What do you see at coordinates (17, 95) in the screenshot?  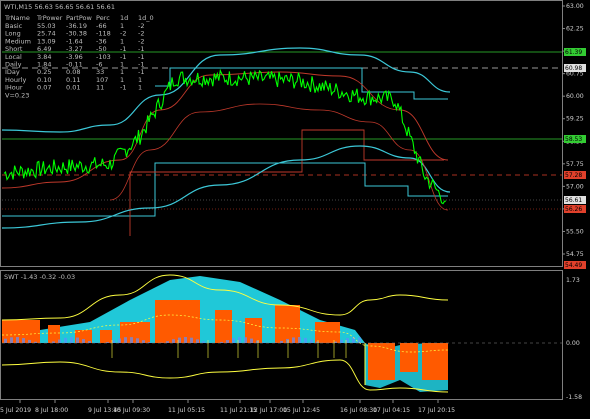 I see `table-footer: V=0.23` at bounding box center [17, 95].